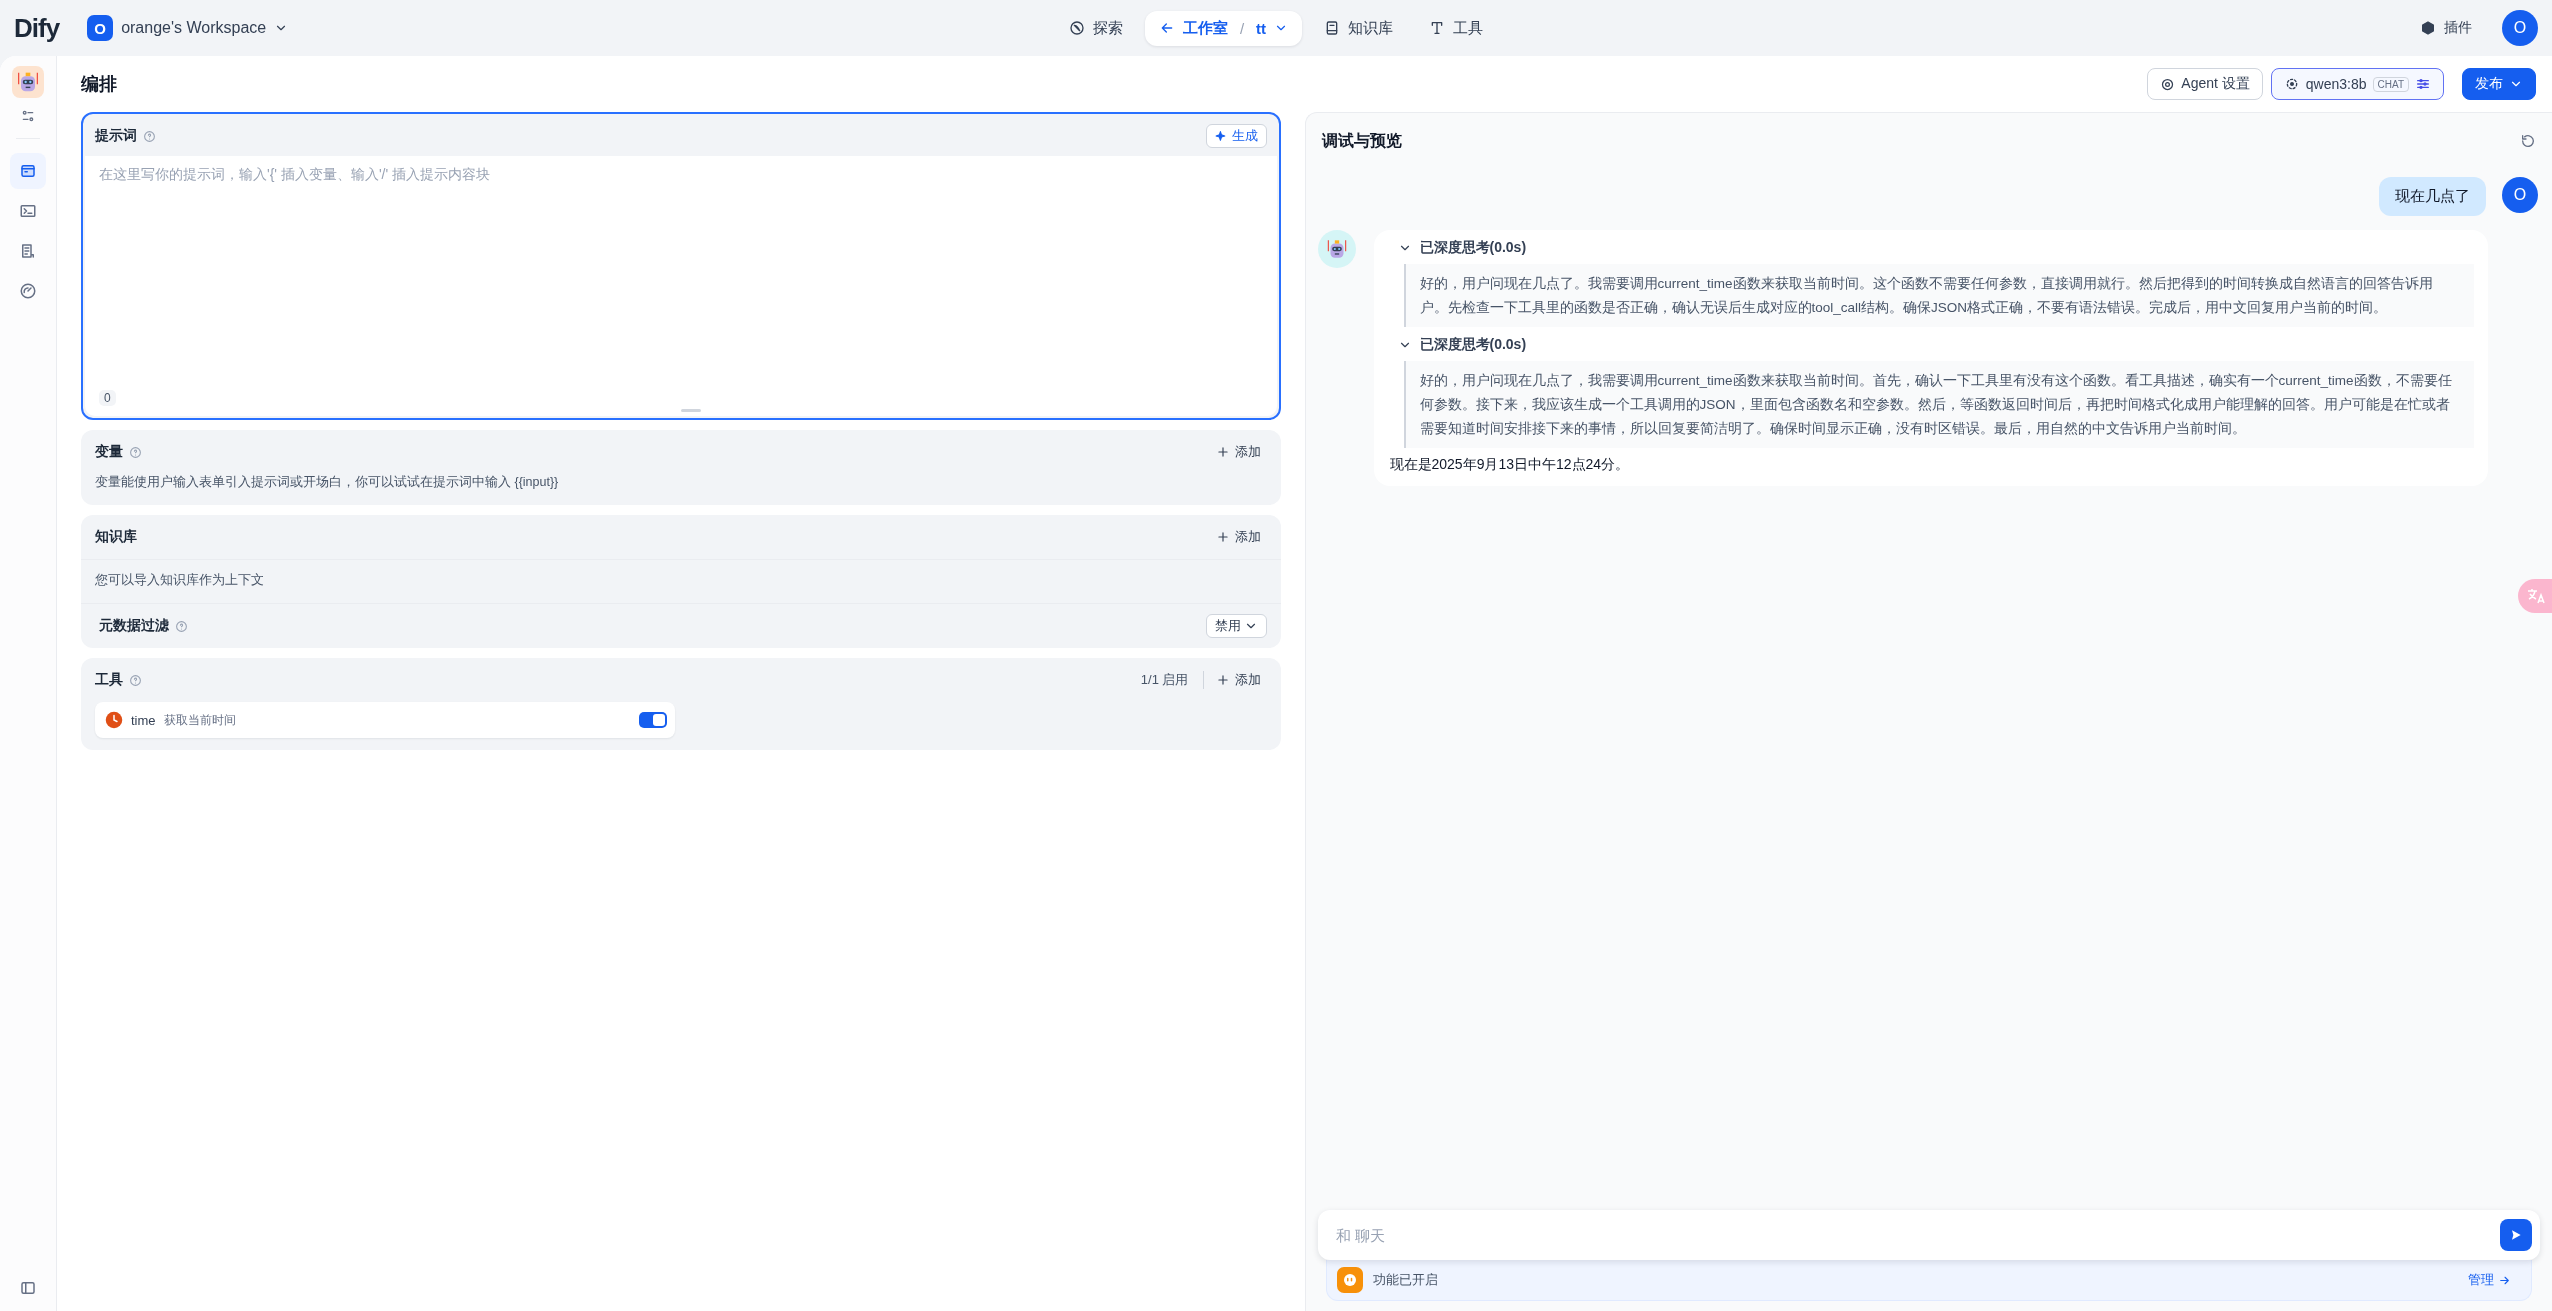  What do you see at coordinates (1221, 136) in the screenshot?
I see `sparkle-icon` at bounding box center [1221, 136].